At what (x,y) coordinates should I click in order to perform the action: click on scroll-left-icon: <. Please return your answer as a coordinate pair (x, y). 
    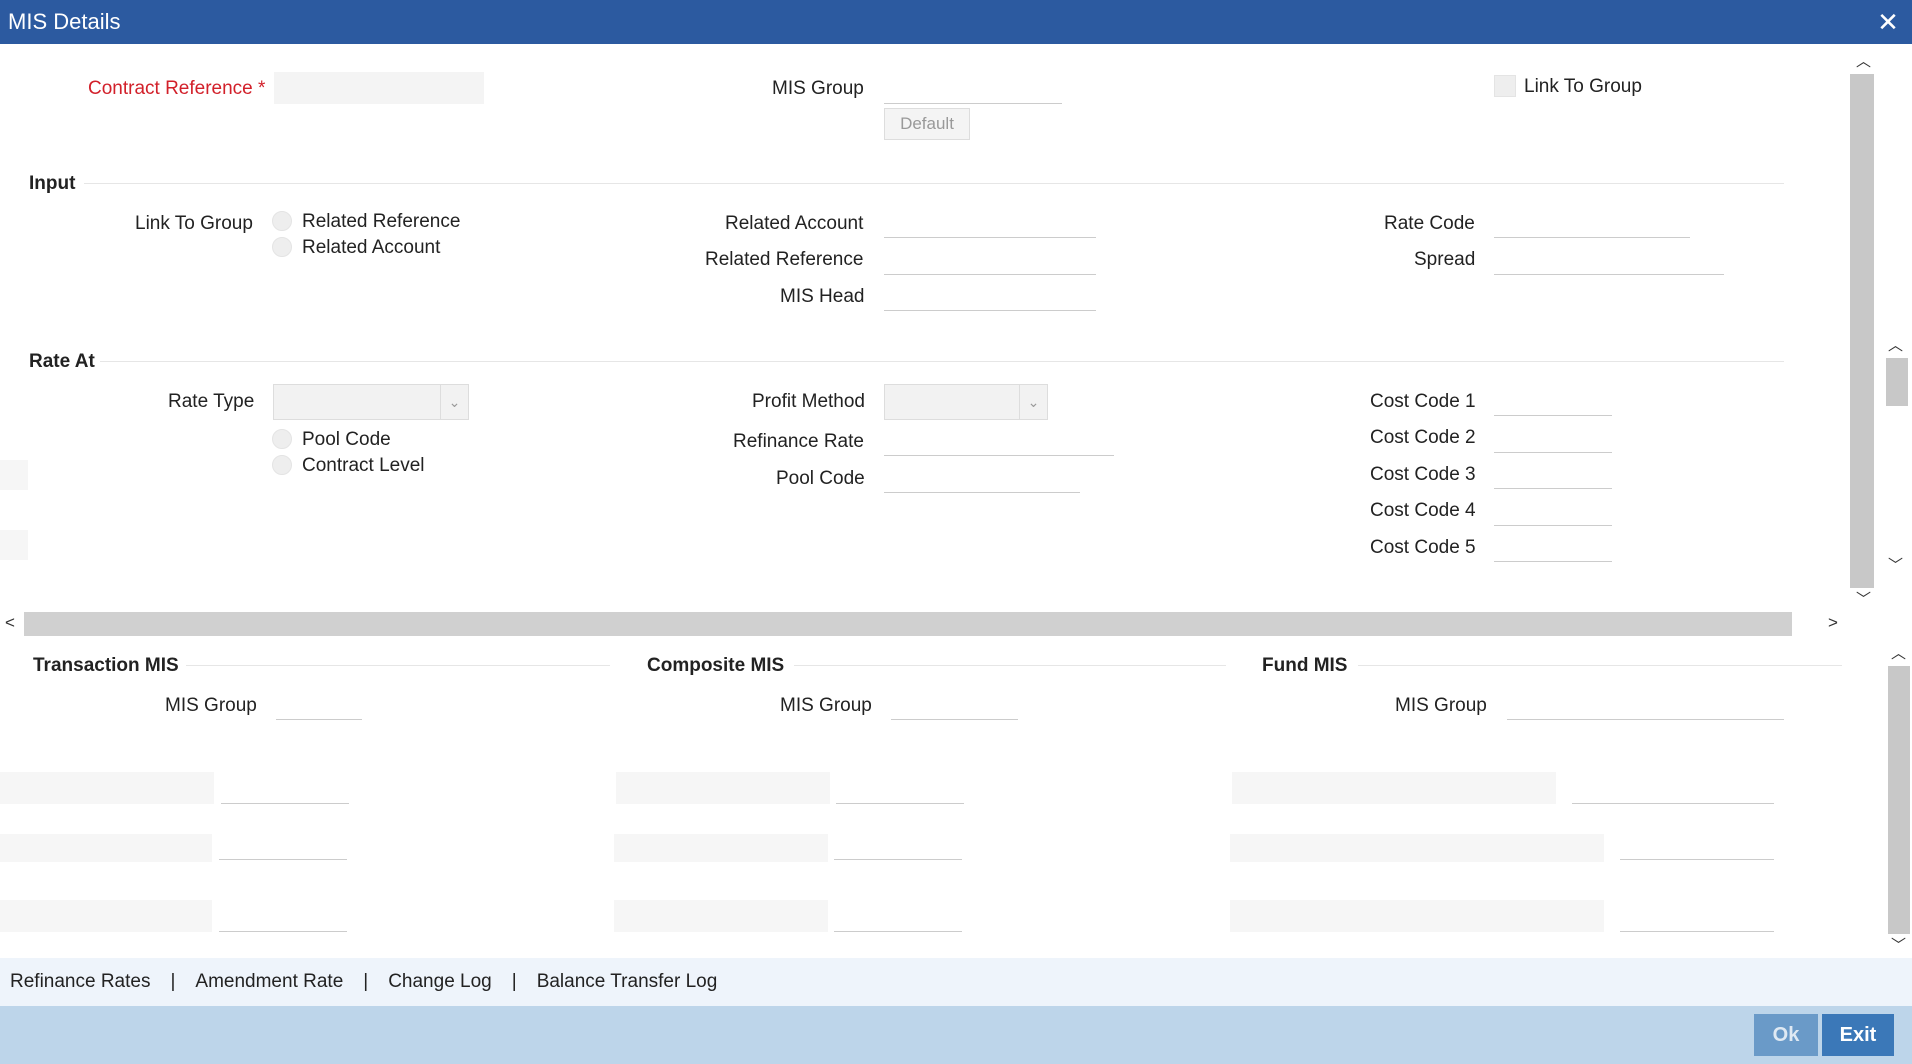
    Looking at the image, I should click on (10, 623).